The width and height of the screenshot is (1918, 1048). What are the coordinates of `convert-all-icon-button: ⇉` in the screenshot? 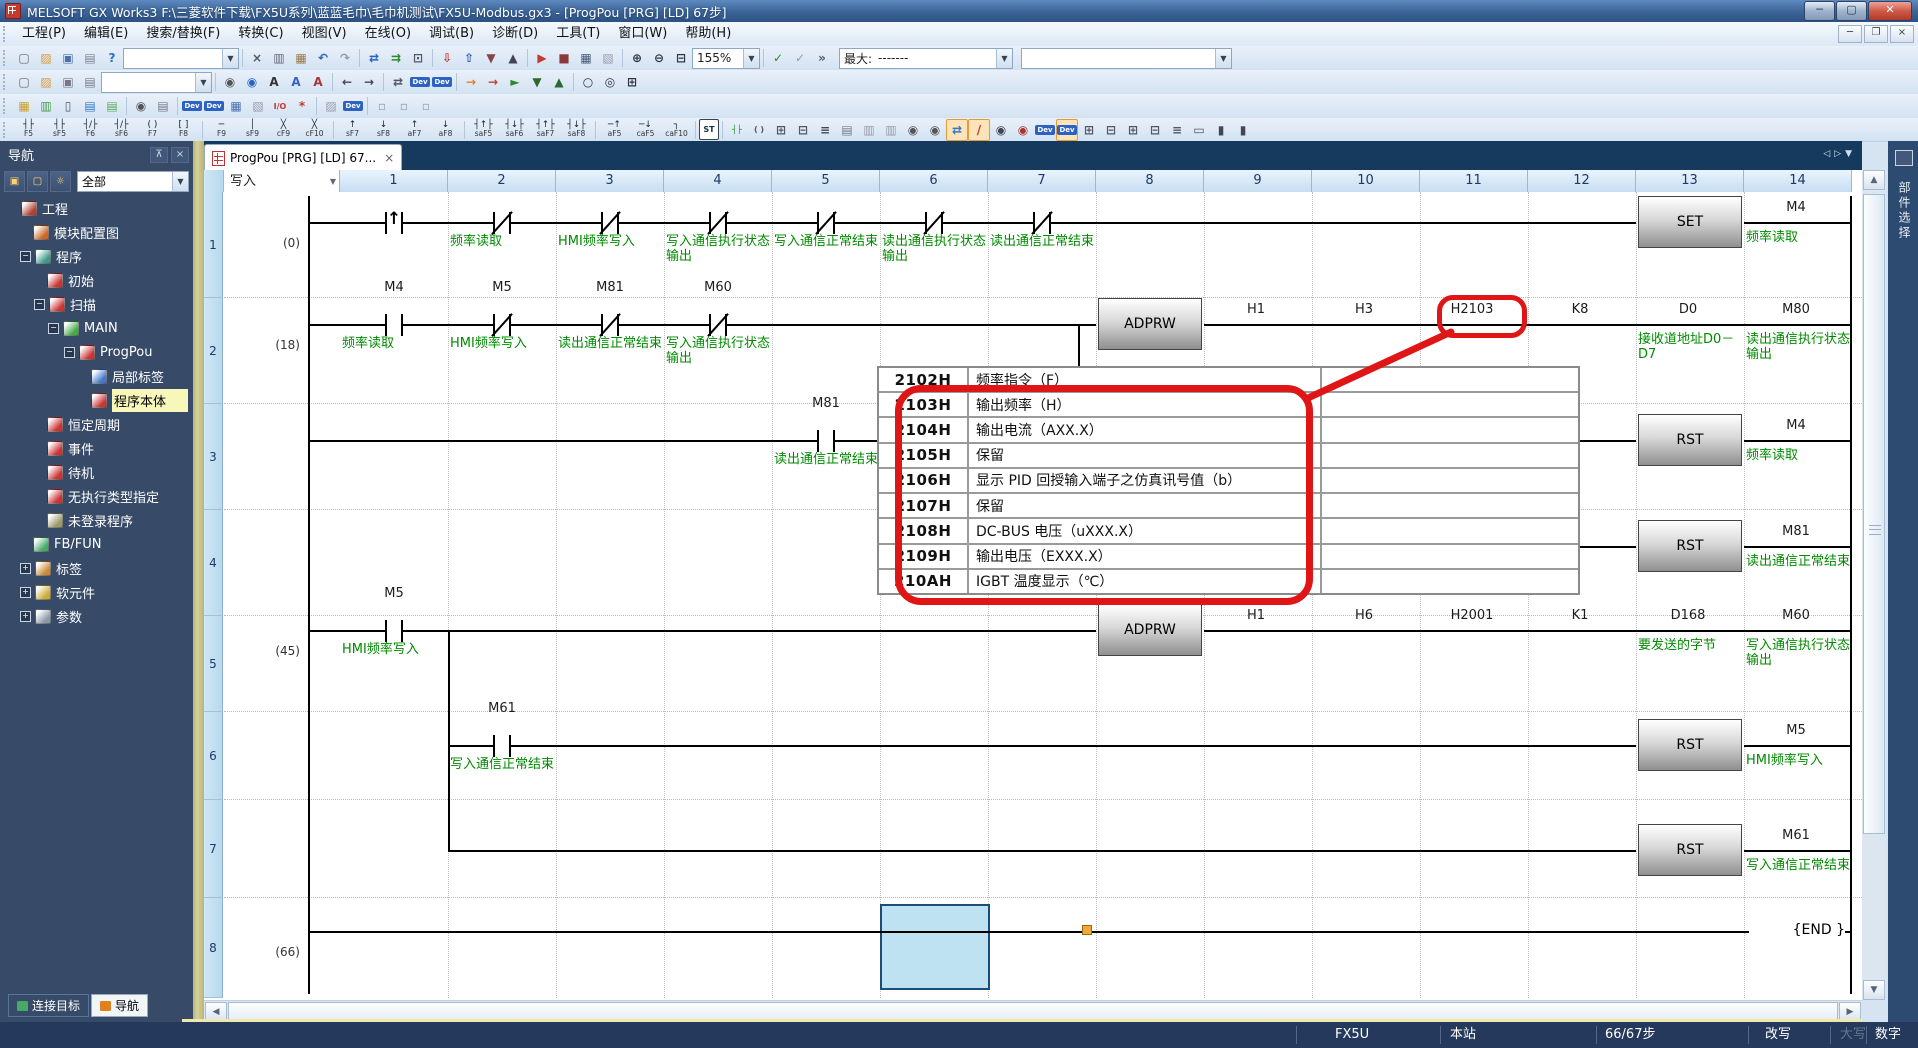 It's located at (396, 58).